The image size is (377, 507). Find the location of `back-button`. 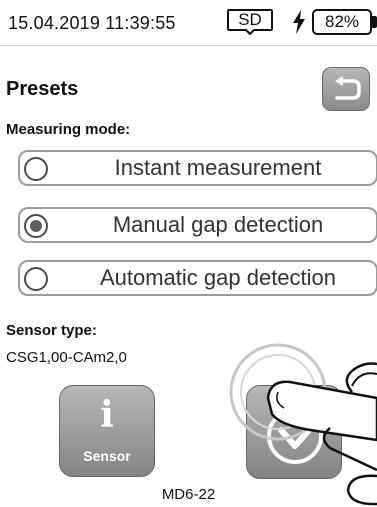

back-button is located at coordinates (346, 89).